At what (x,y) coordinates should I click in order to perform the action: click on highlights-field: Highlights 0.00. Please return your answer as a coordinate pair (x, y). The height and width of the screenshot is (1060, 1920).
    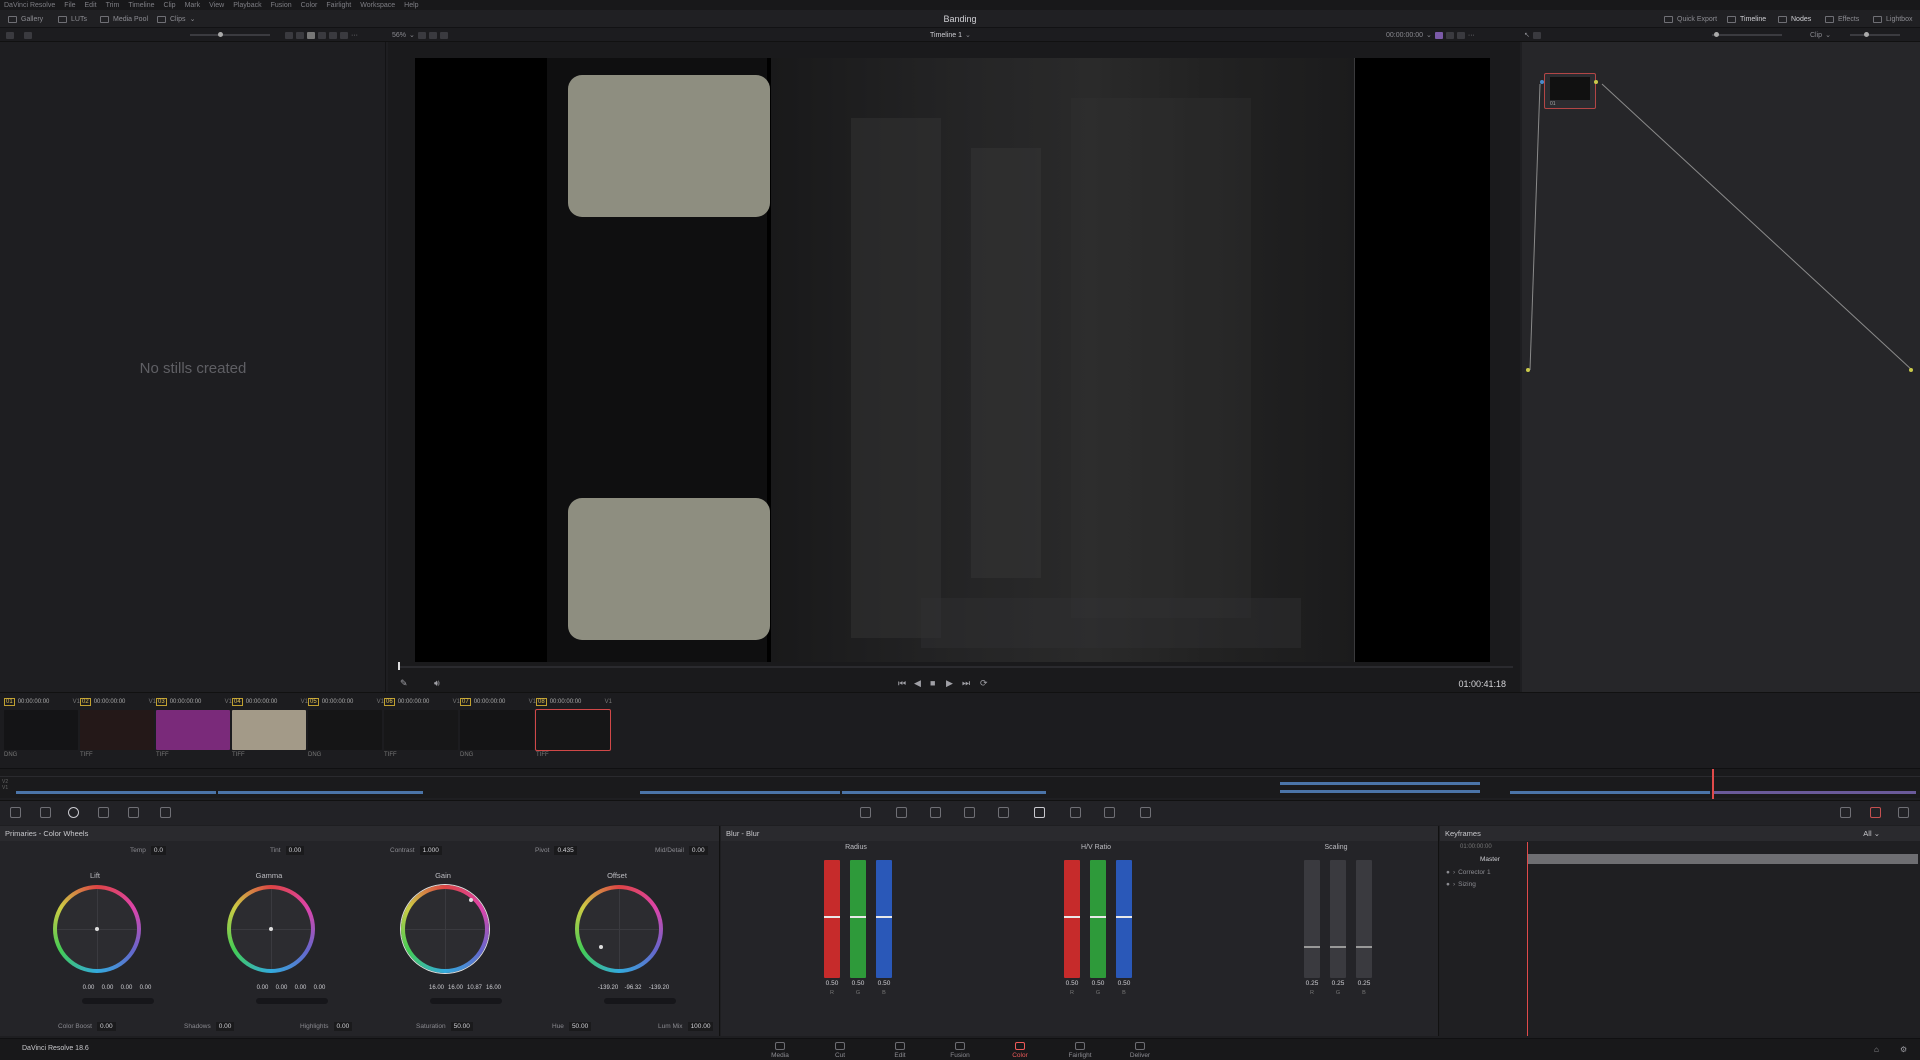
    Looking at the image, I should click on (326, 1026).